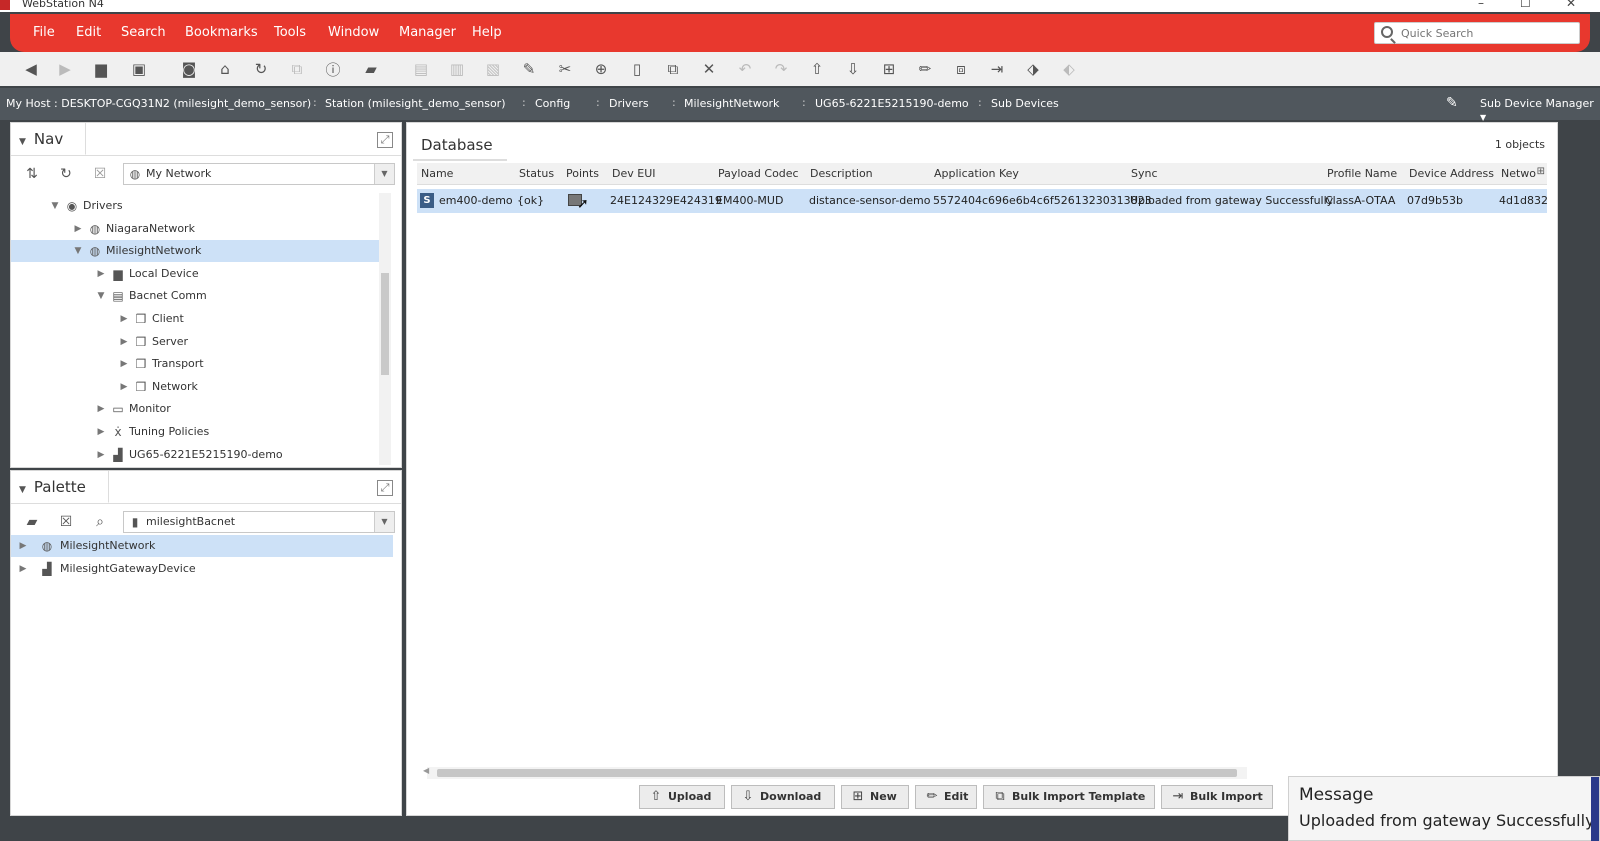 The height and width of the screenshot is (841, 1600). I want to click on table-hscrollbar: ◀, so click(835, 772).